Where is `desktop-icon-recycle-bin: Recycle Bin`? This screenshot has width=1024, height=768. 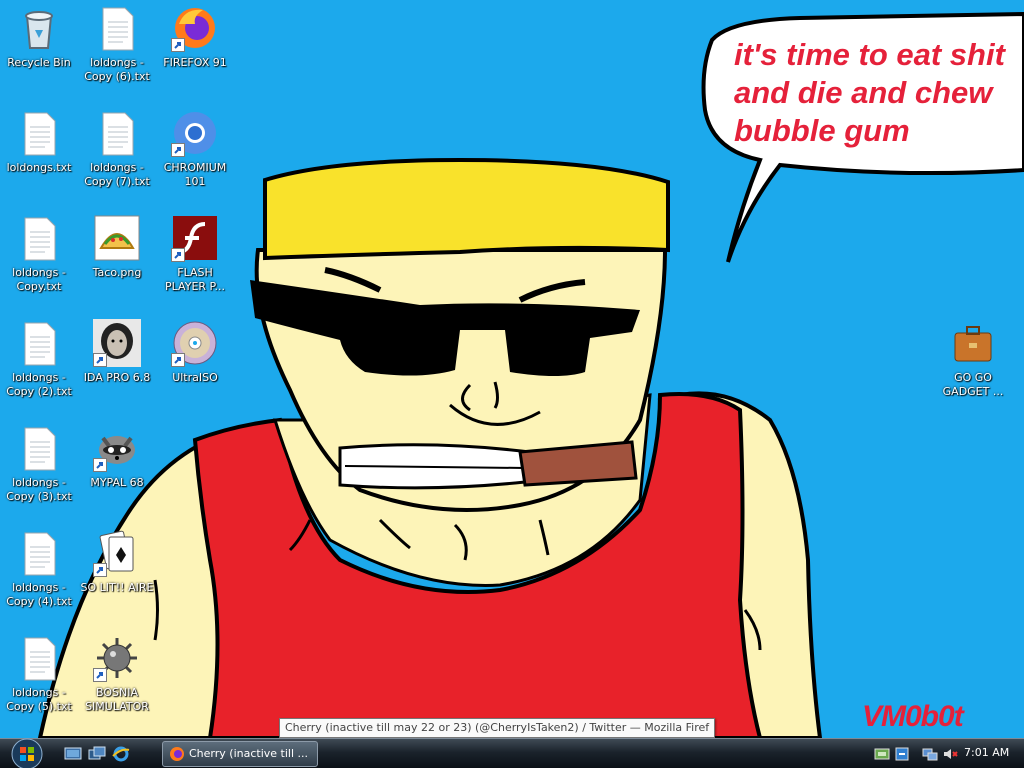 desktop-icon-recycle-bin: Recycle Bin is located at coordinates (39, 37).